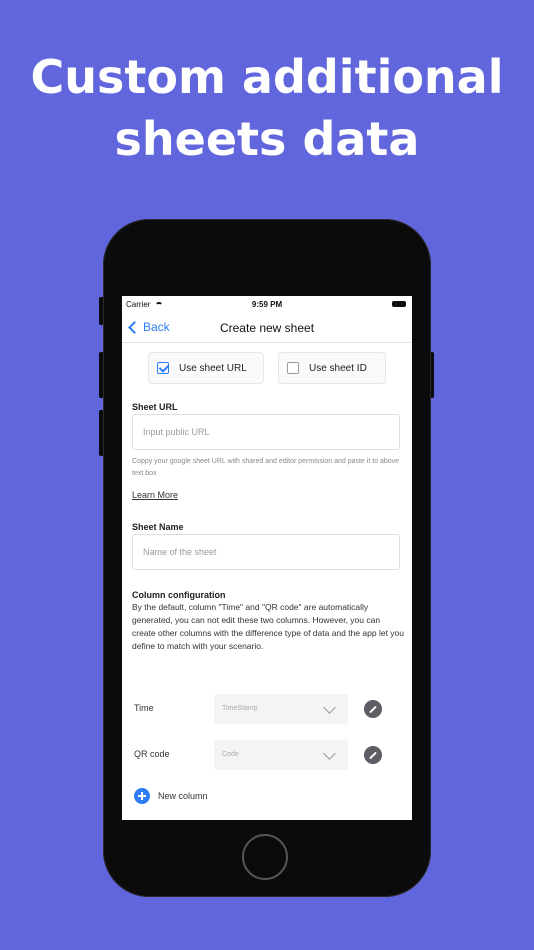  I want to click on plus-circle-icon, so click(142, 796).